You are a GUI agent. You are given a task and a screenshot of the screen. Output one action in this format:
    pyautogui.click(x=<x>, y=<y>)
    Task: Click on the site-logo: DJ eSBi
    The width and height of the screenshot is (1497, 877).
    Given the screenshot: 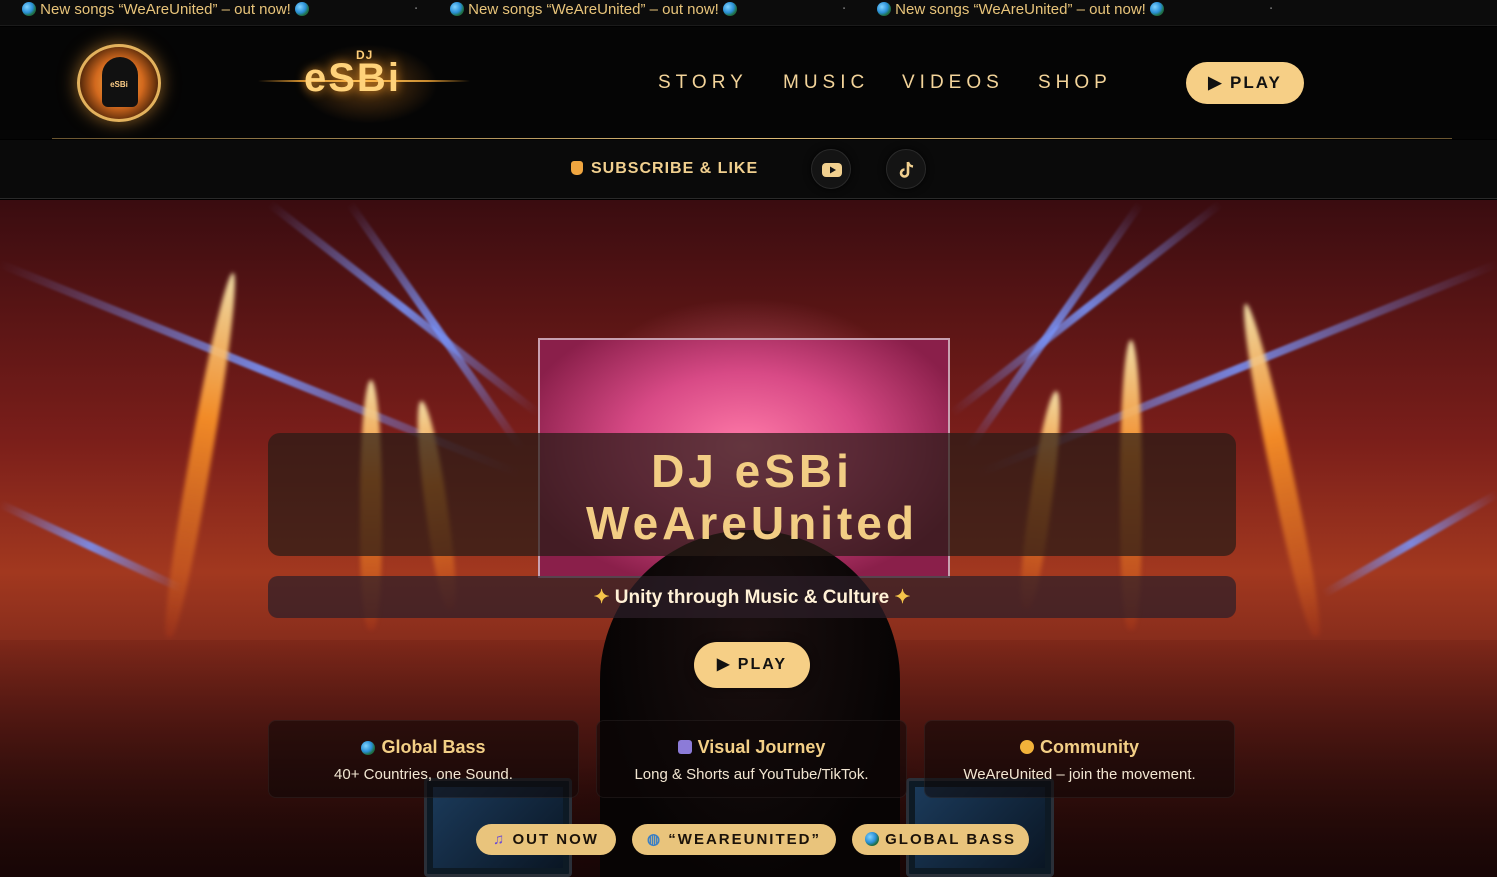 What is the action you would take?
    pyautogui.click(x=364, y=84)
    